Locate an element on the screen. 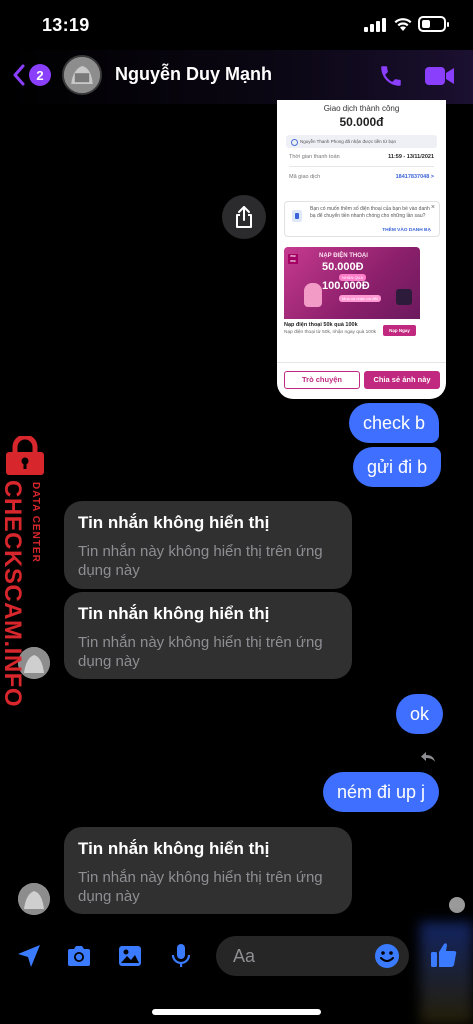  message-input: Aa is located at coordinates (312, 956).